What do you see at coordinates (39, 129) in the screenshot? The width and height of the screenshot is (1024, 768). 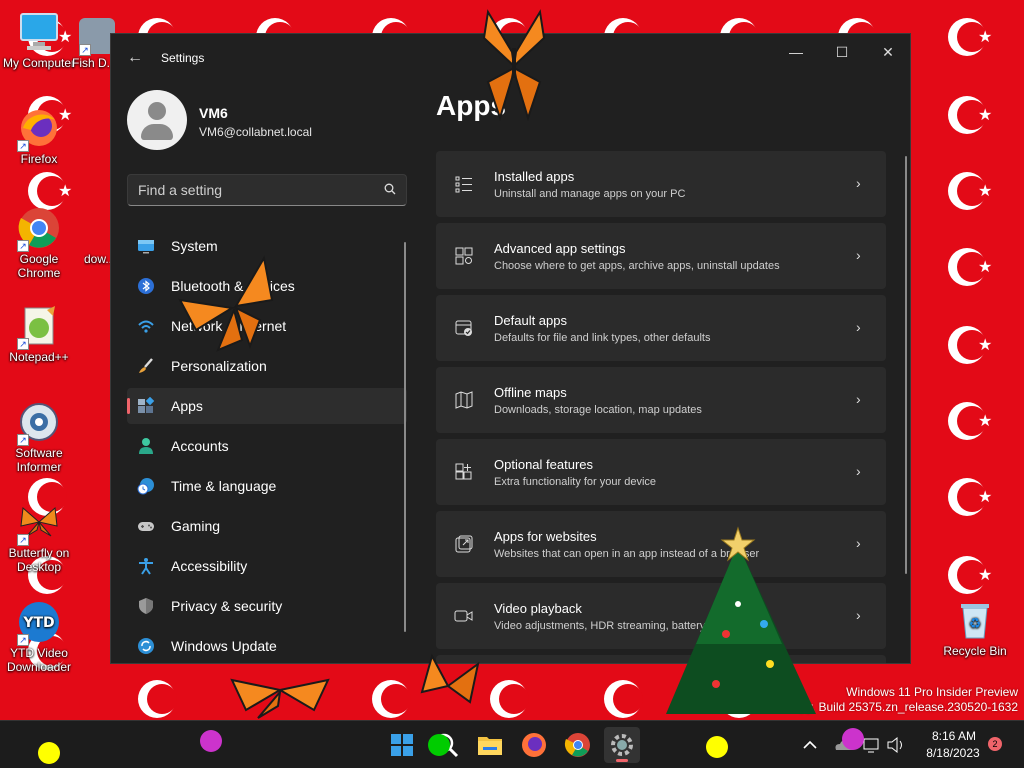 I see `firefox-icon: ↗` at bounding box center [39, 129].